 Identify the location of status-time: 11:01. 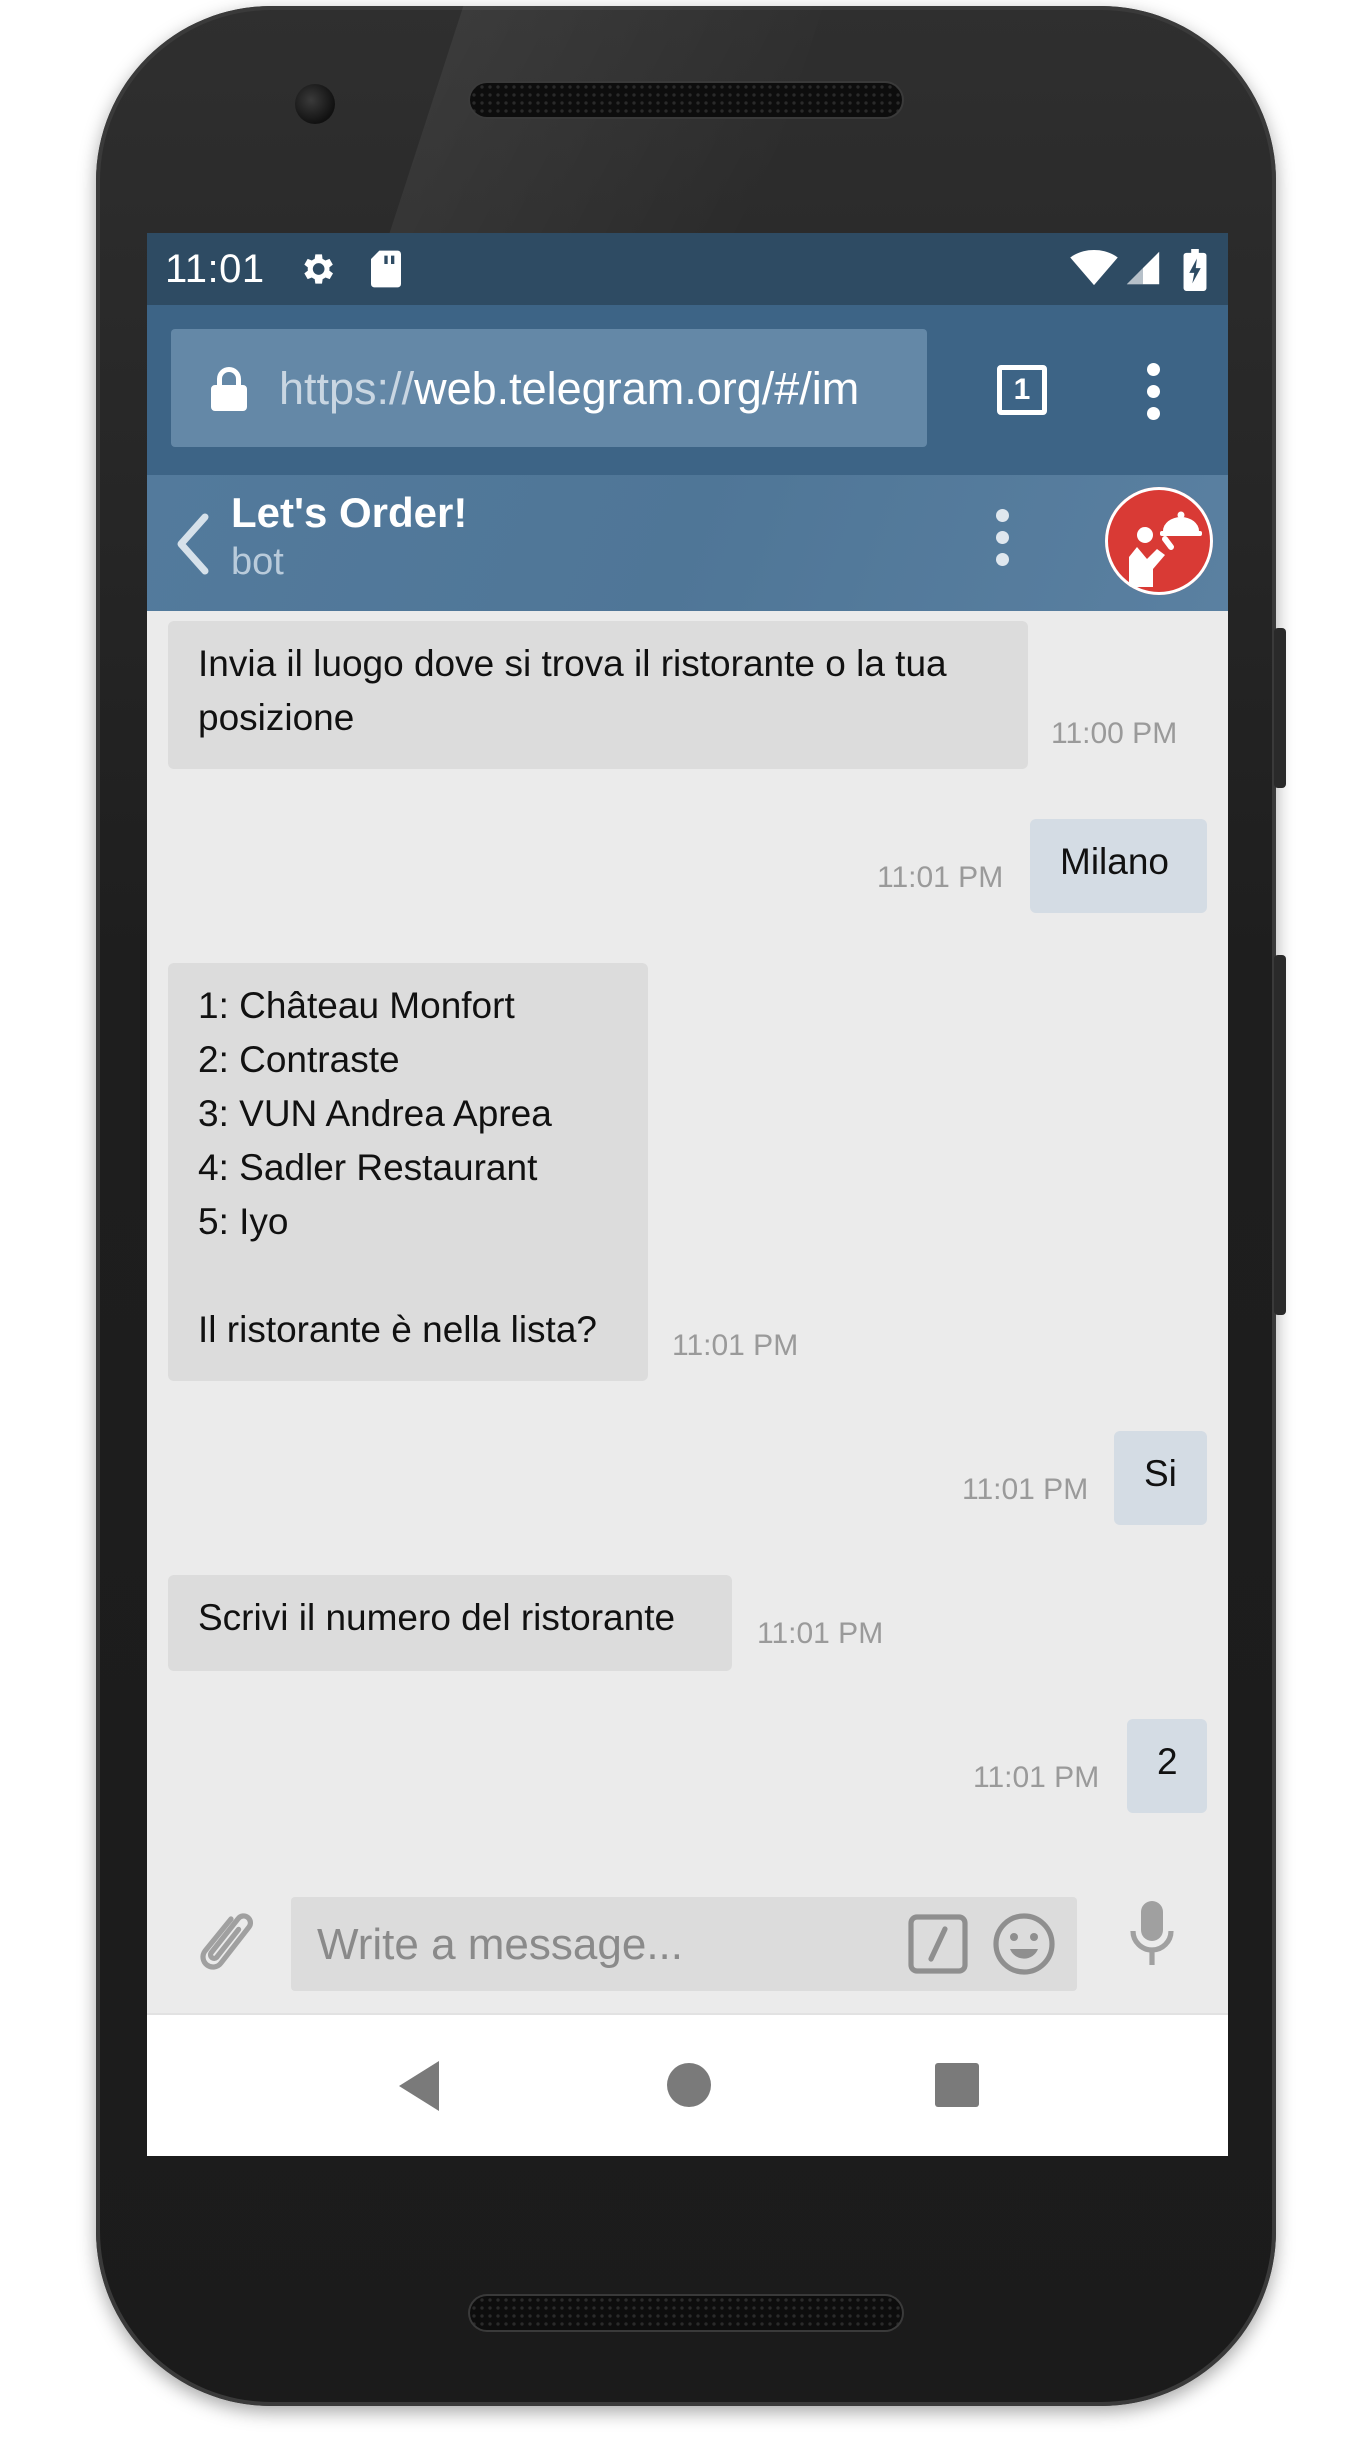
(215, 269).